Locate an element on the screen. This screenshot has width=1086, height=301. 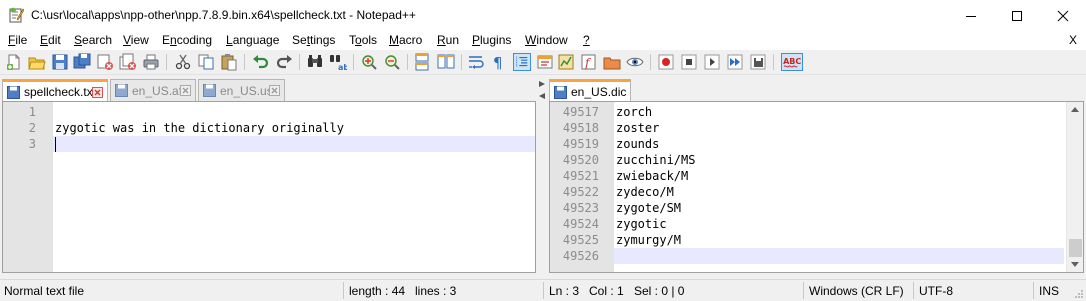
menu-run: Run is located at coordinates (448, 40).